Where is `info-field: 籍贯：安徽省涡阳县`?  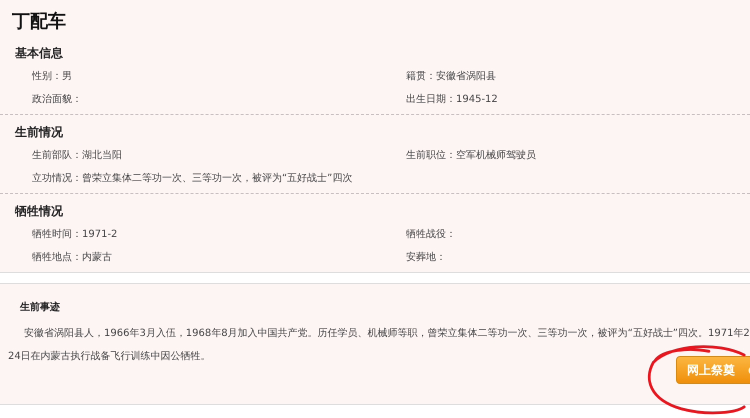 info-field: 籍贯：安徽省涡阳县 is located at coordinates (578, 75).